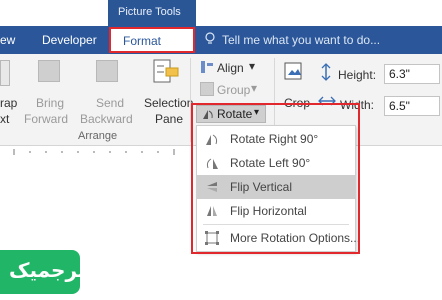  Describe the element at coordinates (98, 136) in the screenshot. I see `arrange-group-label: Arrange` at that location.